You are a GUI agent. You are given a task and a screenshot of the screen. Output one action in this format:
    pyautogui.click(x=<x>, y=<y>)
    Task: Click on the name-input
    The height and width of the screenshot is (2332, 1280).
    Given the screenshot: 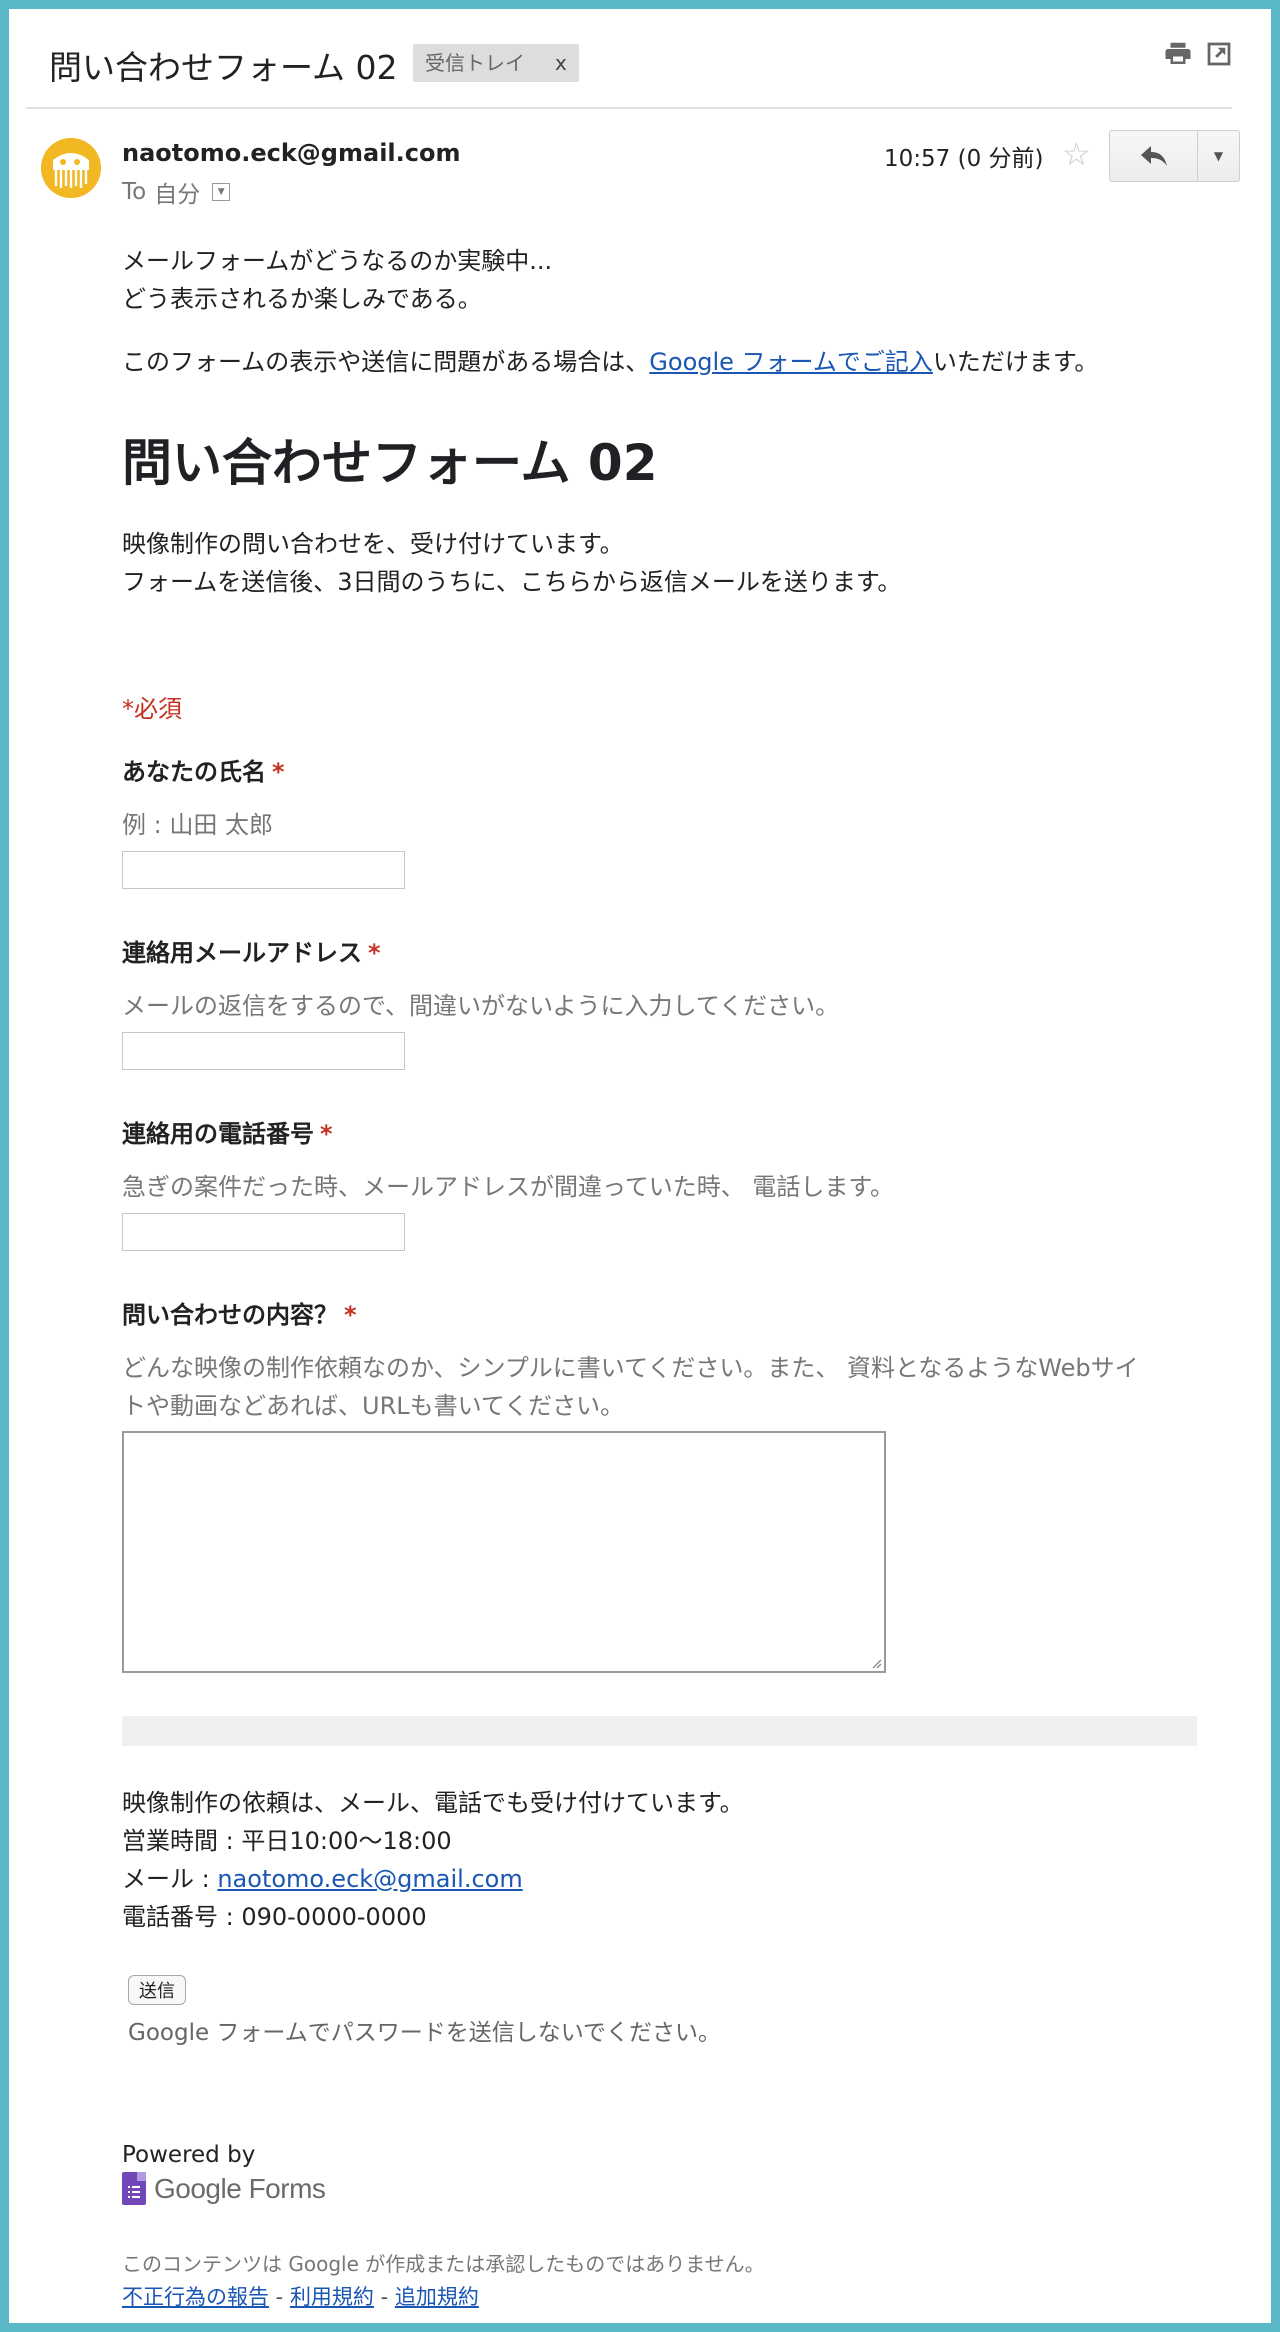 What is the action you would take?
    pyautogui.click(x=263, y=870)
    